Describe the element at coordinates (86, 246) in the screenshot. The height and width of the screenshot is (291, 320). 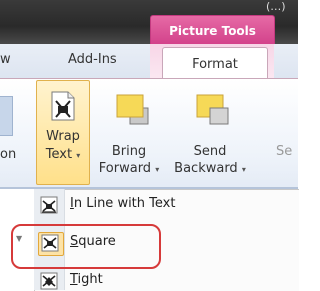
I see `annotation-highlight` at that location.